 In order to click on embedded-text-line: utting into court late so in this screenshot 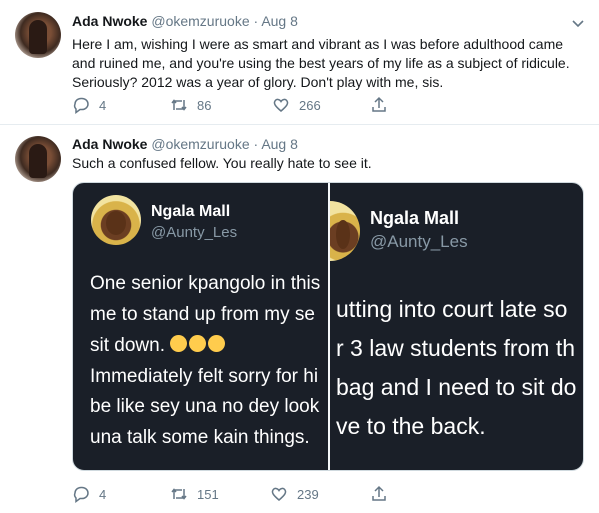, I will do `click(452, 309)`.